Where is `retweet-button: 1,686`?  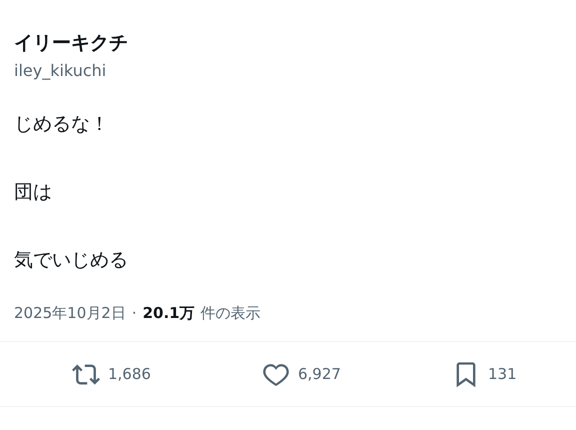 retweet-button: 1,686 is located at coordinates (117, 374).